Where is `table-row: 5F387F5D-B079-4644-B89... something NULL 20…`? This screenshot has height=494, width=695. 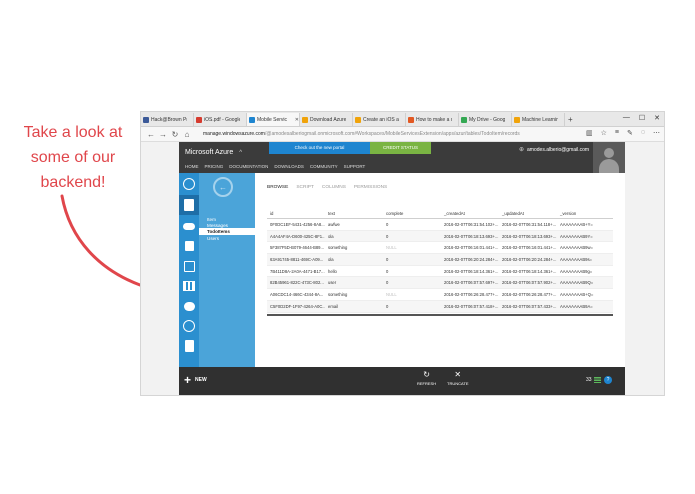
table-row: 5F387F5D-B079-4644-B89... something NULL 20… is located at coordinates (440, 248).